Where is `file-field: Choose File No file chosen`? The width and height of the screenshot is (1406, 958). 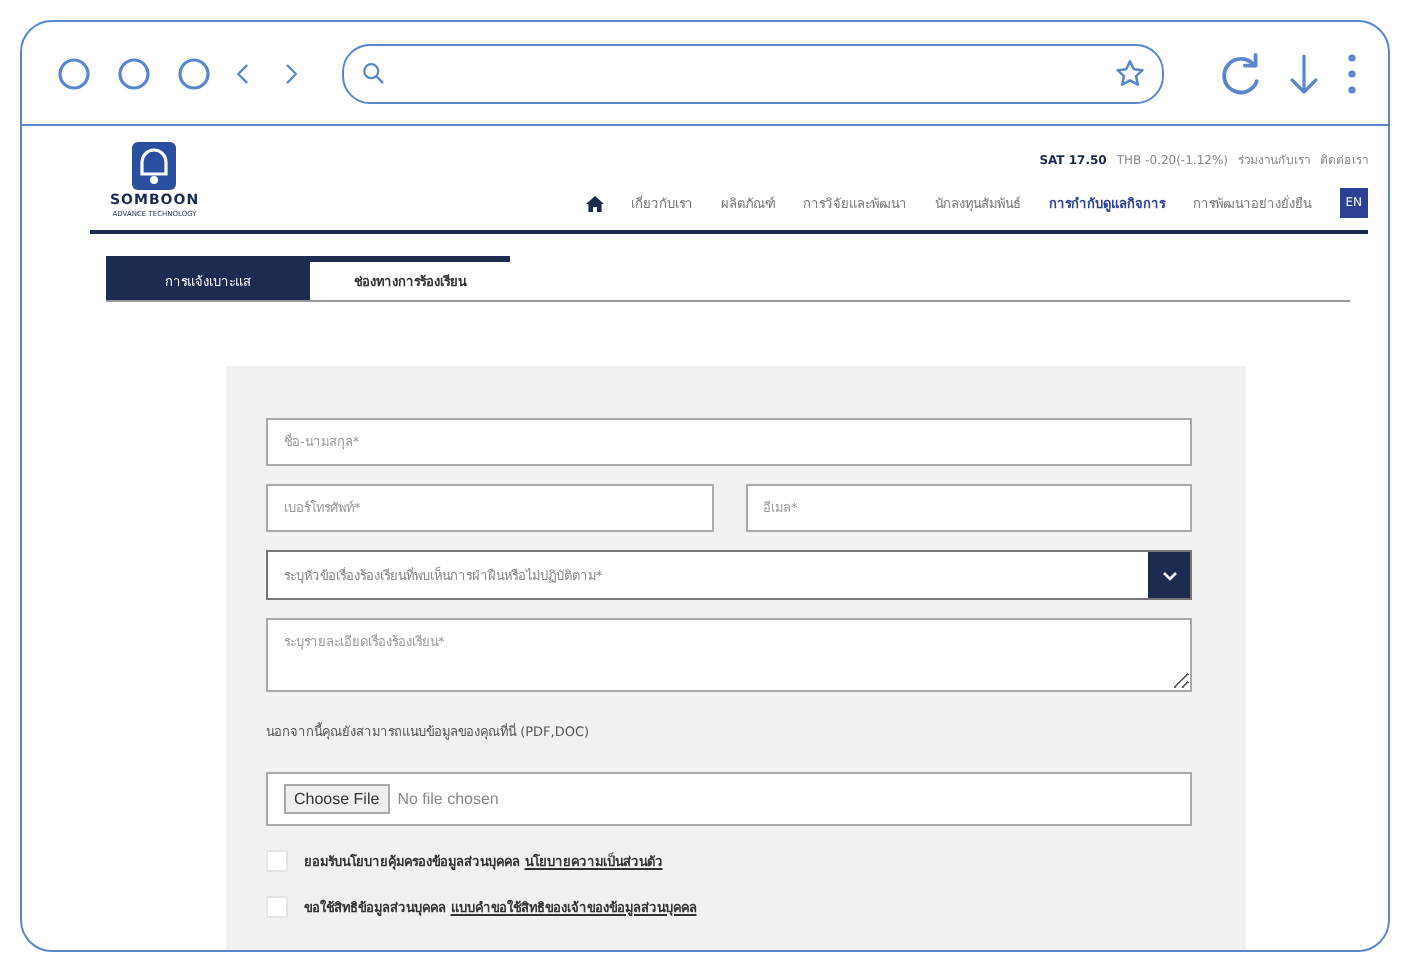 file-field: Choose File No file chosen is located at coordinates (729, 799).